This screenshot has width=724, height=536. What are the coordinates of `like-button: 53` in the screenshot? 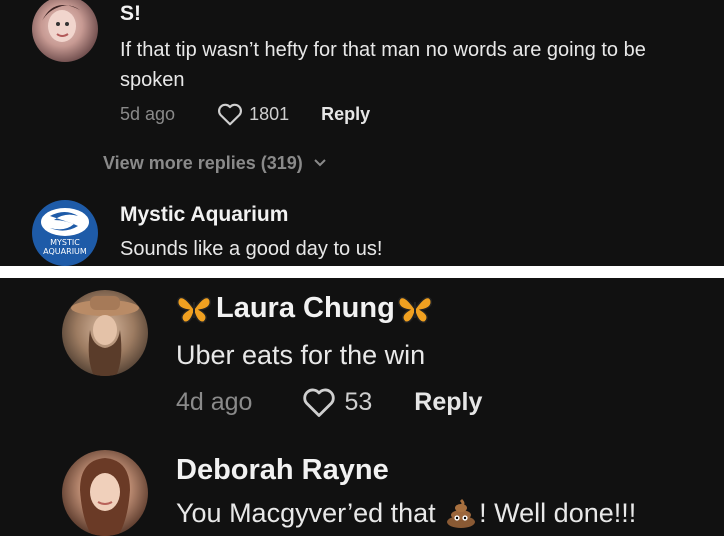 It's located at (337, 402).